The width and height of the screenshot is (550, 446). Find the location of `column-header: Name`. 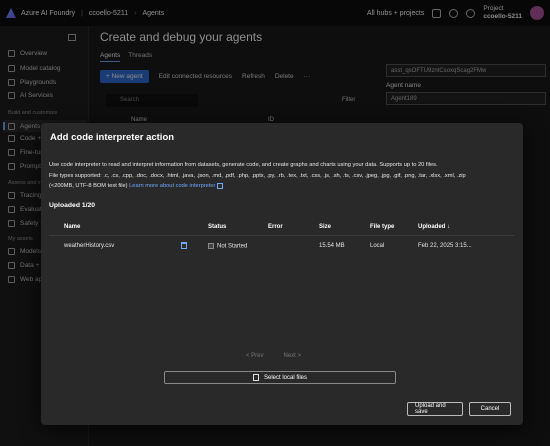

column-header: Name is located at coordinates (72, 227).